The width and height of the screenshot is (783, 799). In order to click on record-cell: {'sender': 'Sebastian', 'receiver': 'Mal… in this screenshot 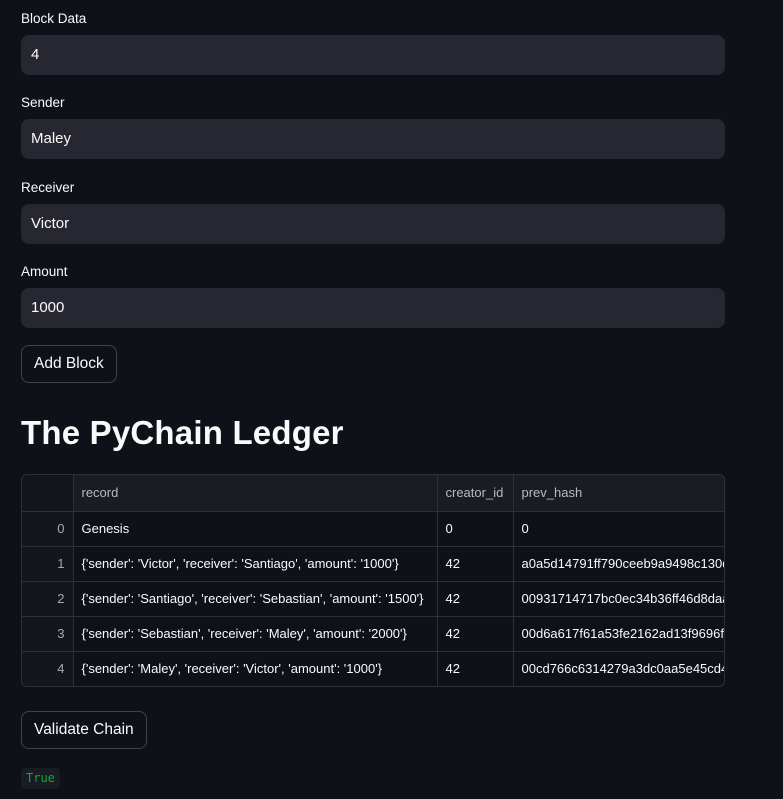, I will do `click(255, 634)`.